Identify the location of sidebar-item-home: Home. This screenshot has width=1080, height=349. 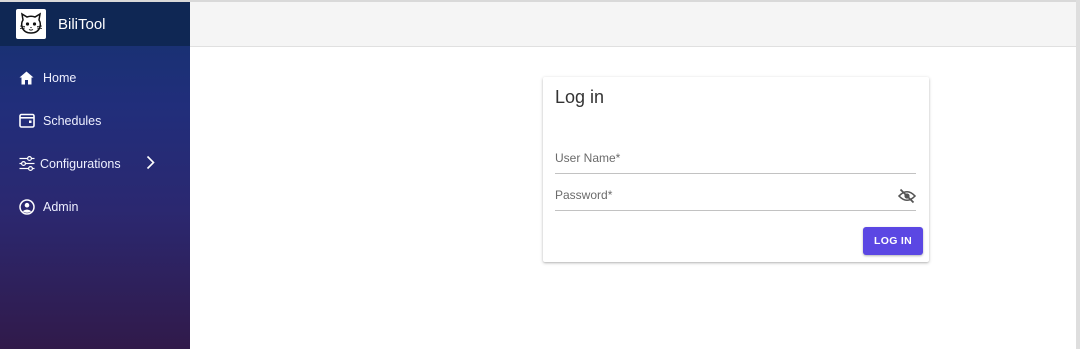
(95, 77).